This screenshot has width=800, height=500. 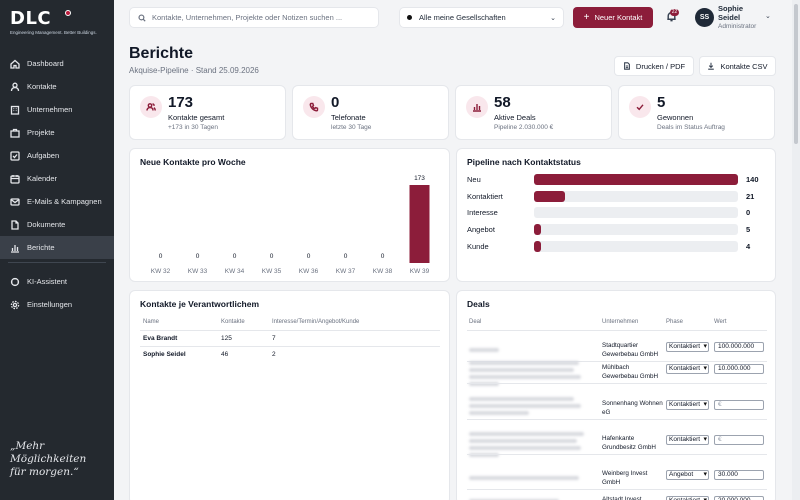 What do you see at coordinates (57, 86) in the screenshot?
I see `sidebar-item-kontakte: Kontakte` at bounding box center [57, 86].